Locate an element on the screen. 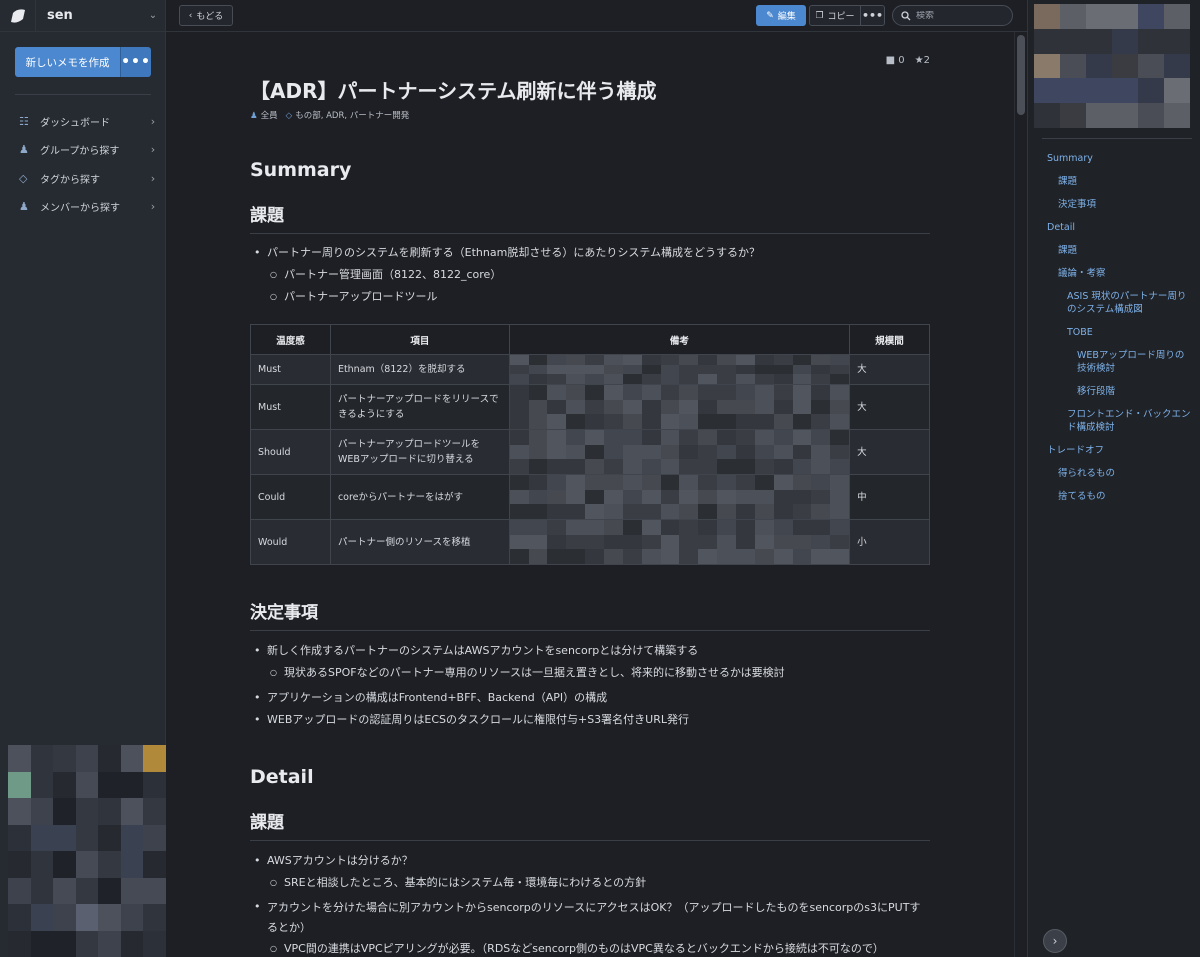 The height and width of the screenshot is (957, 1200). copy-button: ❐ コピー is located at coordinates (835, 15).